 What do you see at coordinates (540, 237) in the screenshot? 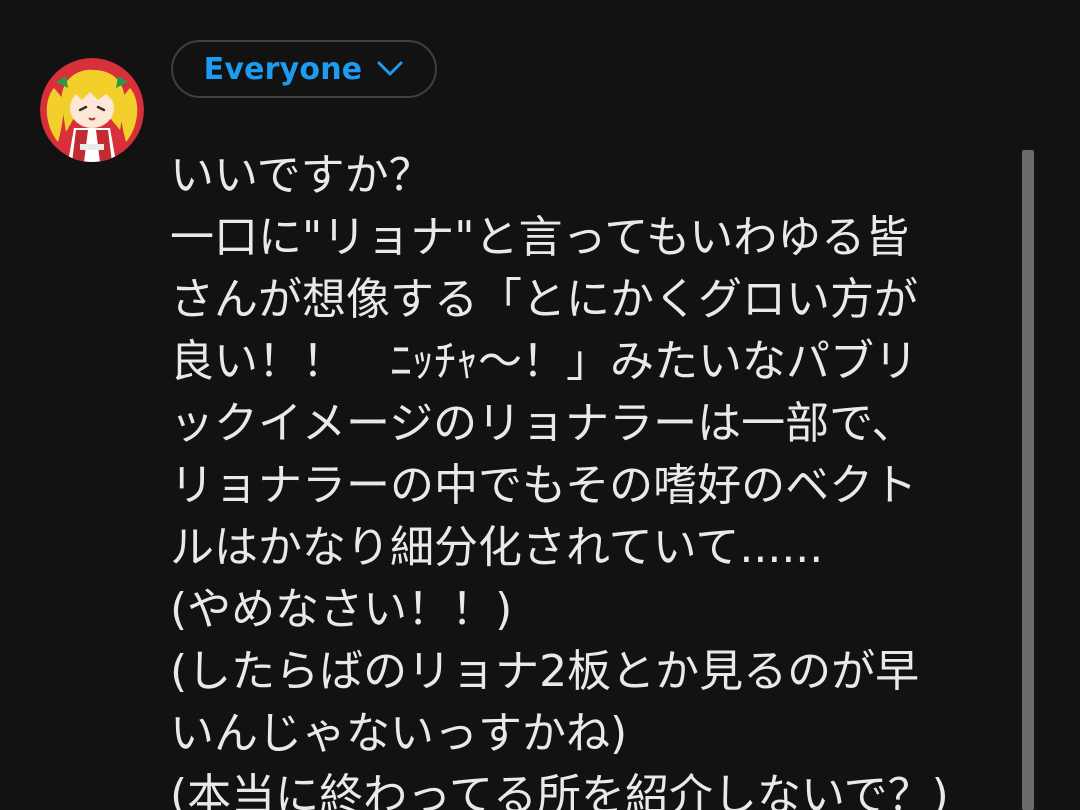
I see `post-text-line: 一口に"リョナ"と言ってもいわゆる皆` at bounding box center [540, 237].